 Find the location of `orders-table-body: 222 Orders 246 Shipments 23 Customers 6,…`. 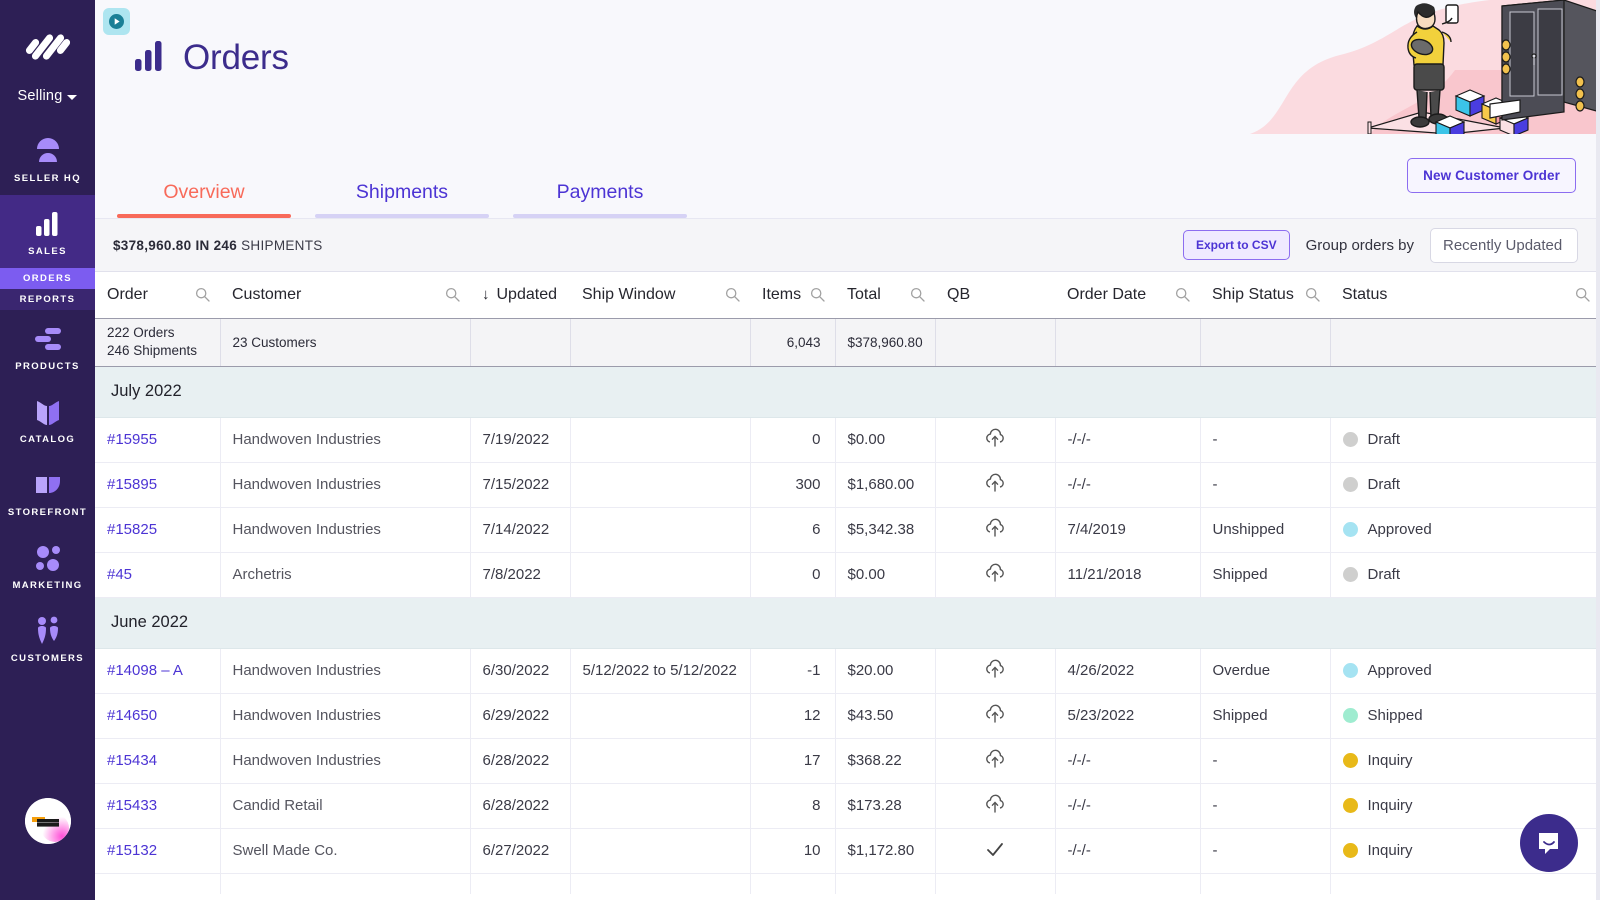

orders-table-body: 222 Orders 246 Shipments 23 Customers 6,… is located at coordinates (847, 342).